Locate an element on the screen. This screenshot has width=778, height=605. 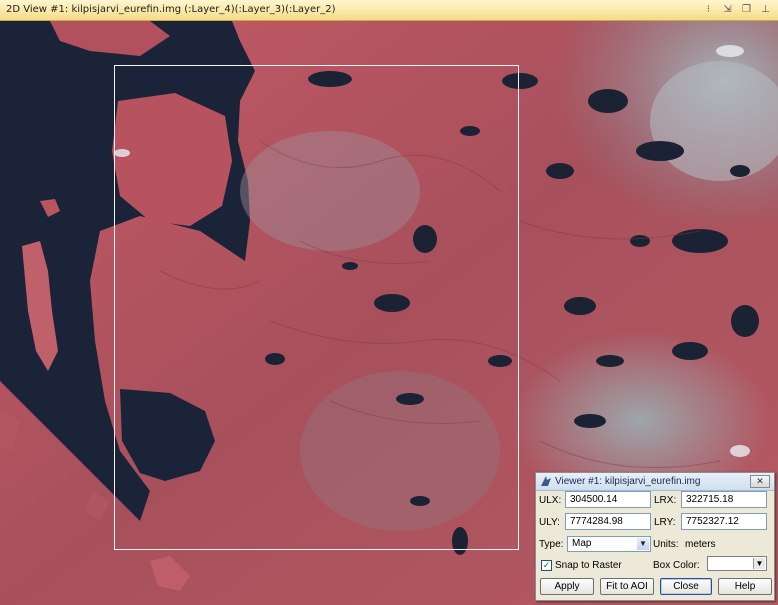
uly-label: ULY: is located at coordinates (549, 522).